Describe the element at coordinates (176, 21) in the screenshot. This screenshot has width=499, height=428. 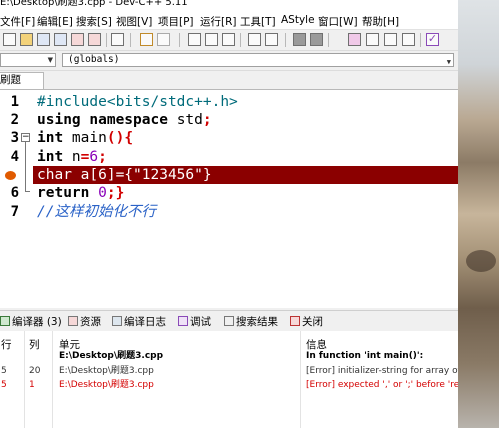
I see `menu-project: 项目[P]` at that location.